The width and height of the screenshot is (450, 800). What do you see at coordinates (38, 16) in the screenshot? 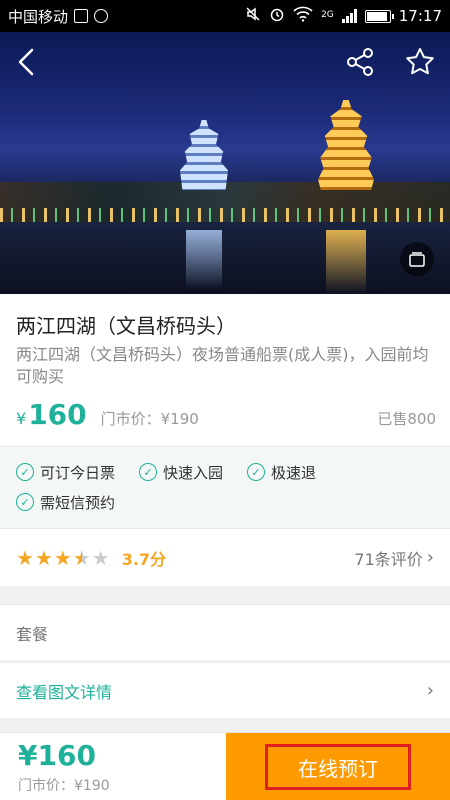
I see `carrier-label: 中国移动` at bounding box center [38, 16].